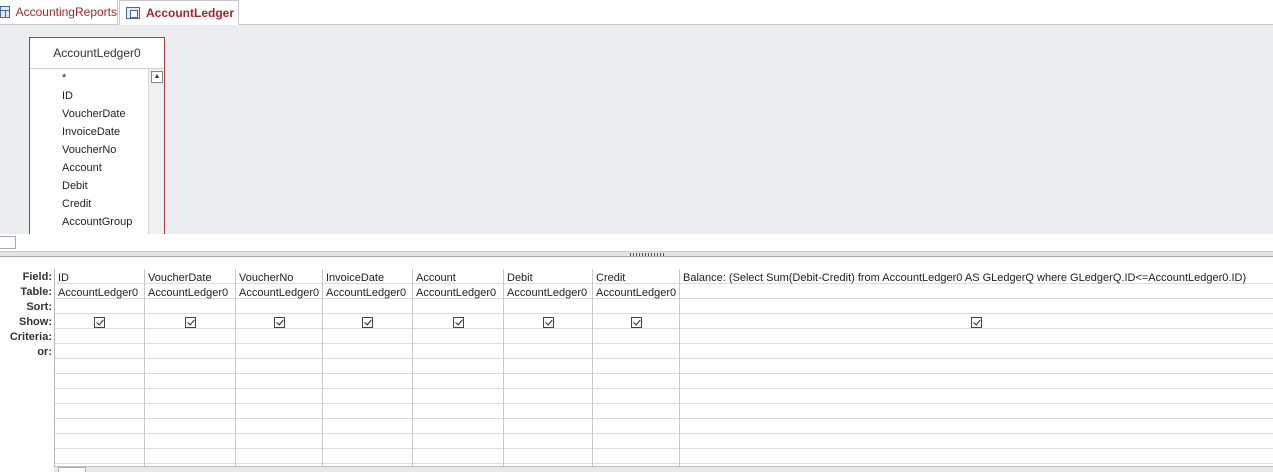 The width and height of the screenshot is (1273, 472). Describe the element at coordinates (35, 322) in the screenshot. I see `row-header: Show:` at that location.